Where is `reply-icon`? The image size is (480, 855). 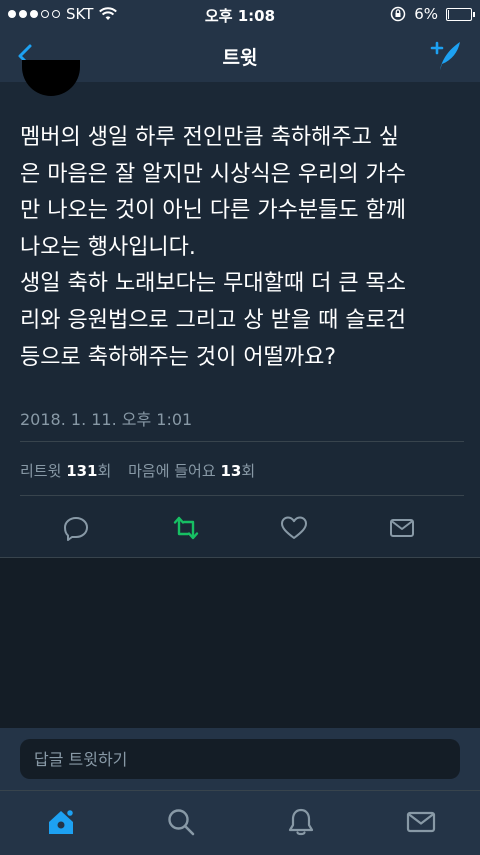 reply-icon is located at coordinates (76, 528).